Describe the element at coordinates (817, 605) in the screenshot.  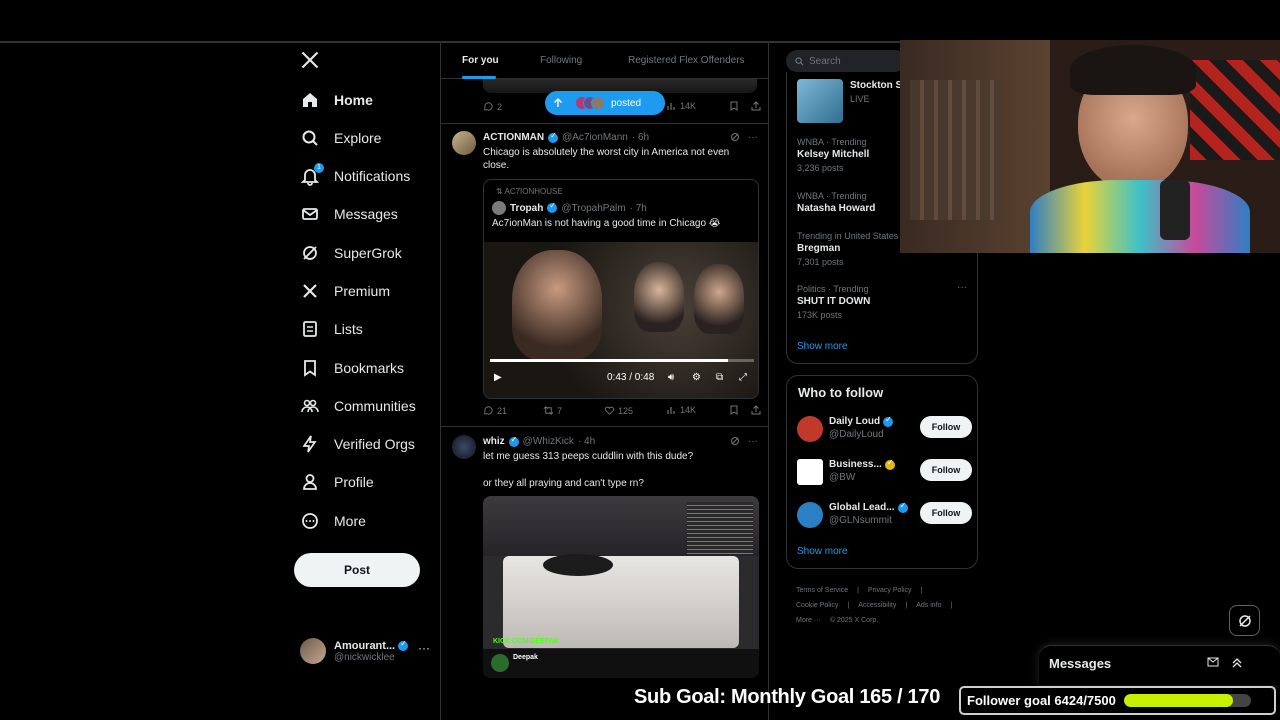
I see `footer-link: Cookie Policy` at that location.